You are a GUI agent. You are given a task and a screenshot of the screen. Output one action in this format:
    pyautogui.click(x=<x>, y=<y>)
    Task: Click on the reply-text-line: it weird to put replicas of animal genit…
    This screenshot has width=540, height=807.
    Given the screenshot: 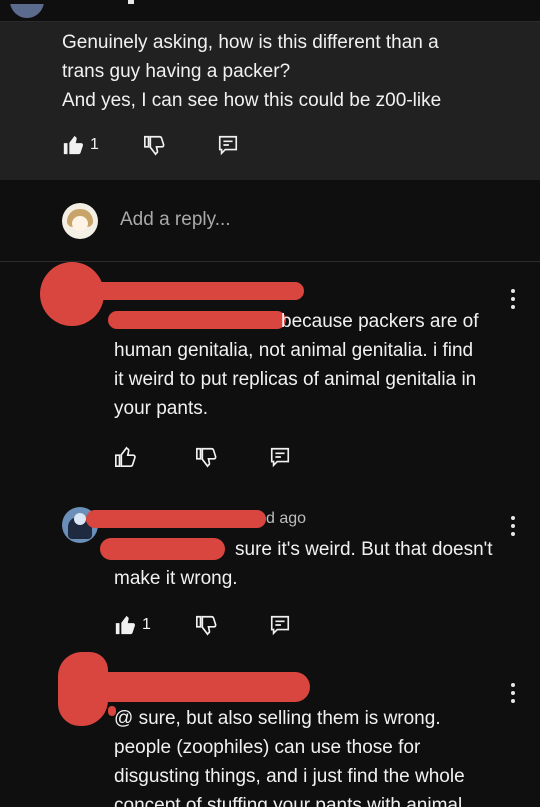 What is the action you would take?
    pyautogui.click(x=295, y=379)
    